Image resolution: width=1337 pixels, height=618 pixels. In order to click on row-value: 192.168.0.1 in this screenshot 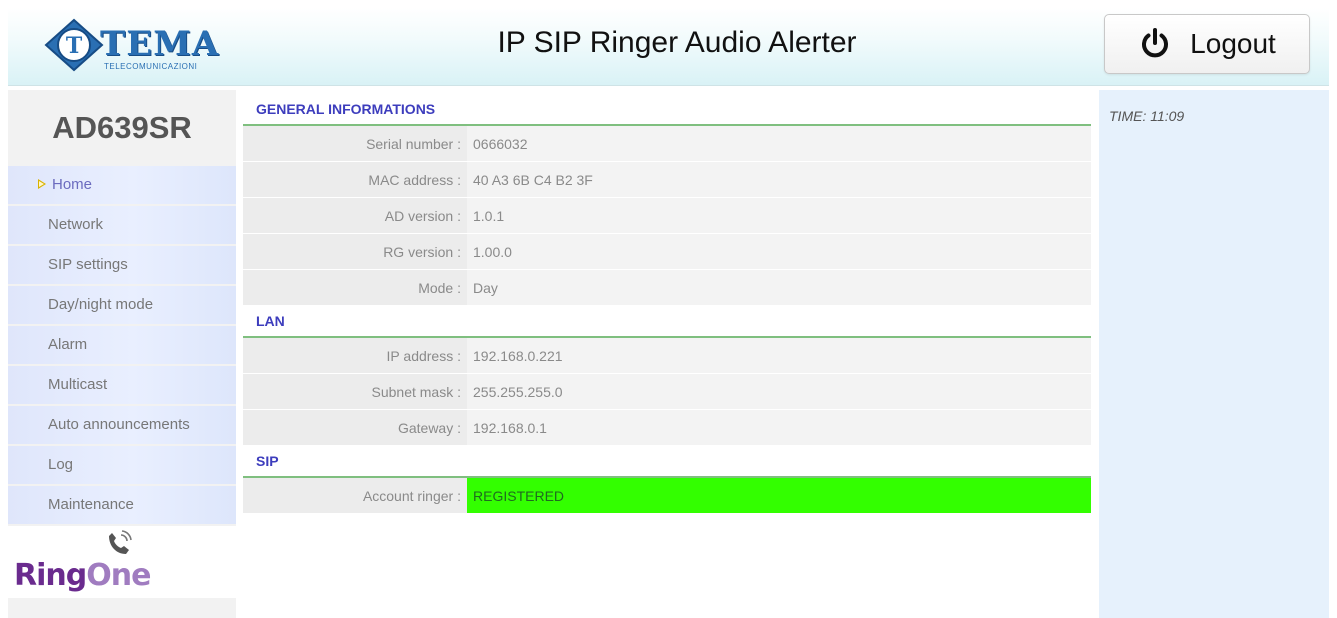, I will do `click(779, 427)`.